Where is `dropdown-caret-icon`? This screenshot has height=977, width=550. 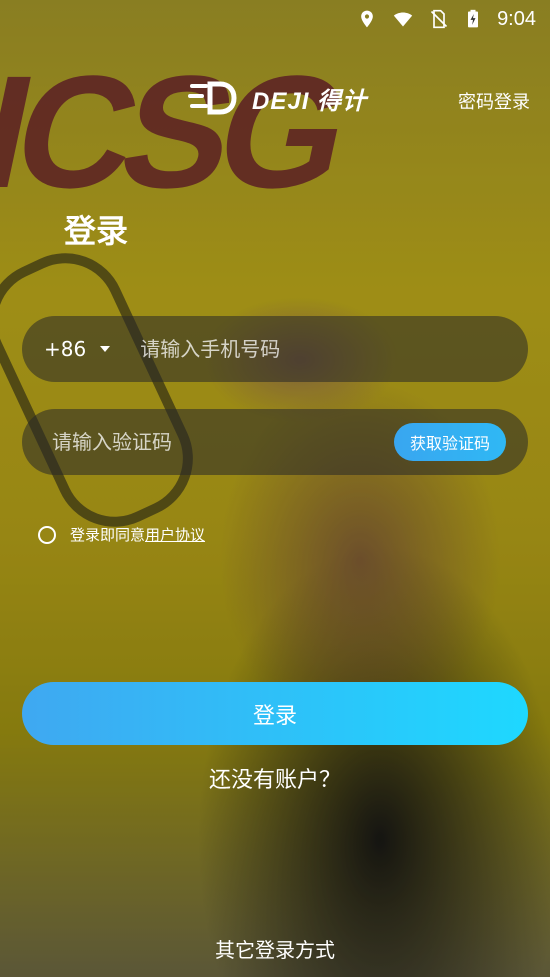
dropdown-caret-icon is located at coordinates (105, 349).